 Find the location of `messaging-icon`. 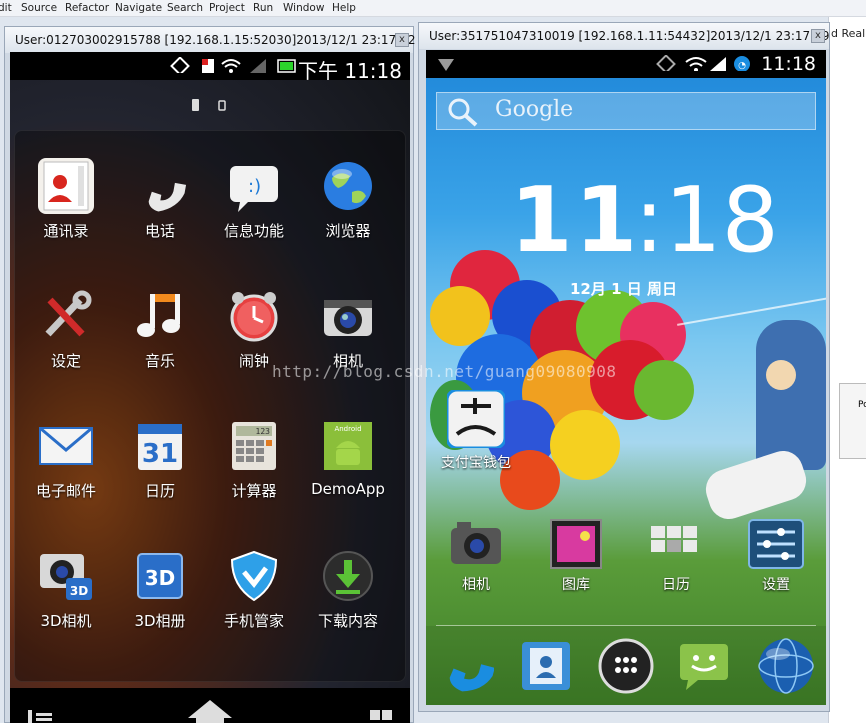

messaging-icon is located at coordinates (704, 666).